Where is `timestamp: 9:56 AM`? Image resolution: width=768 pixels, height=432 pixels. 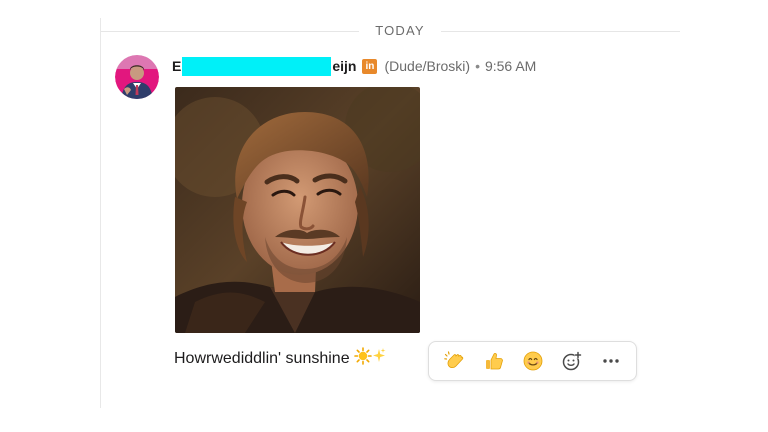 timestamp: 9:56 AM is located at coordinates (510, 66).